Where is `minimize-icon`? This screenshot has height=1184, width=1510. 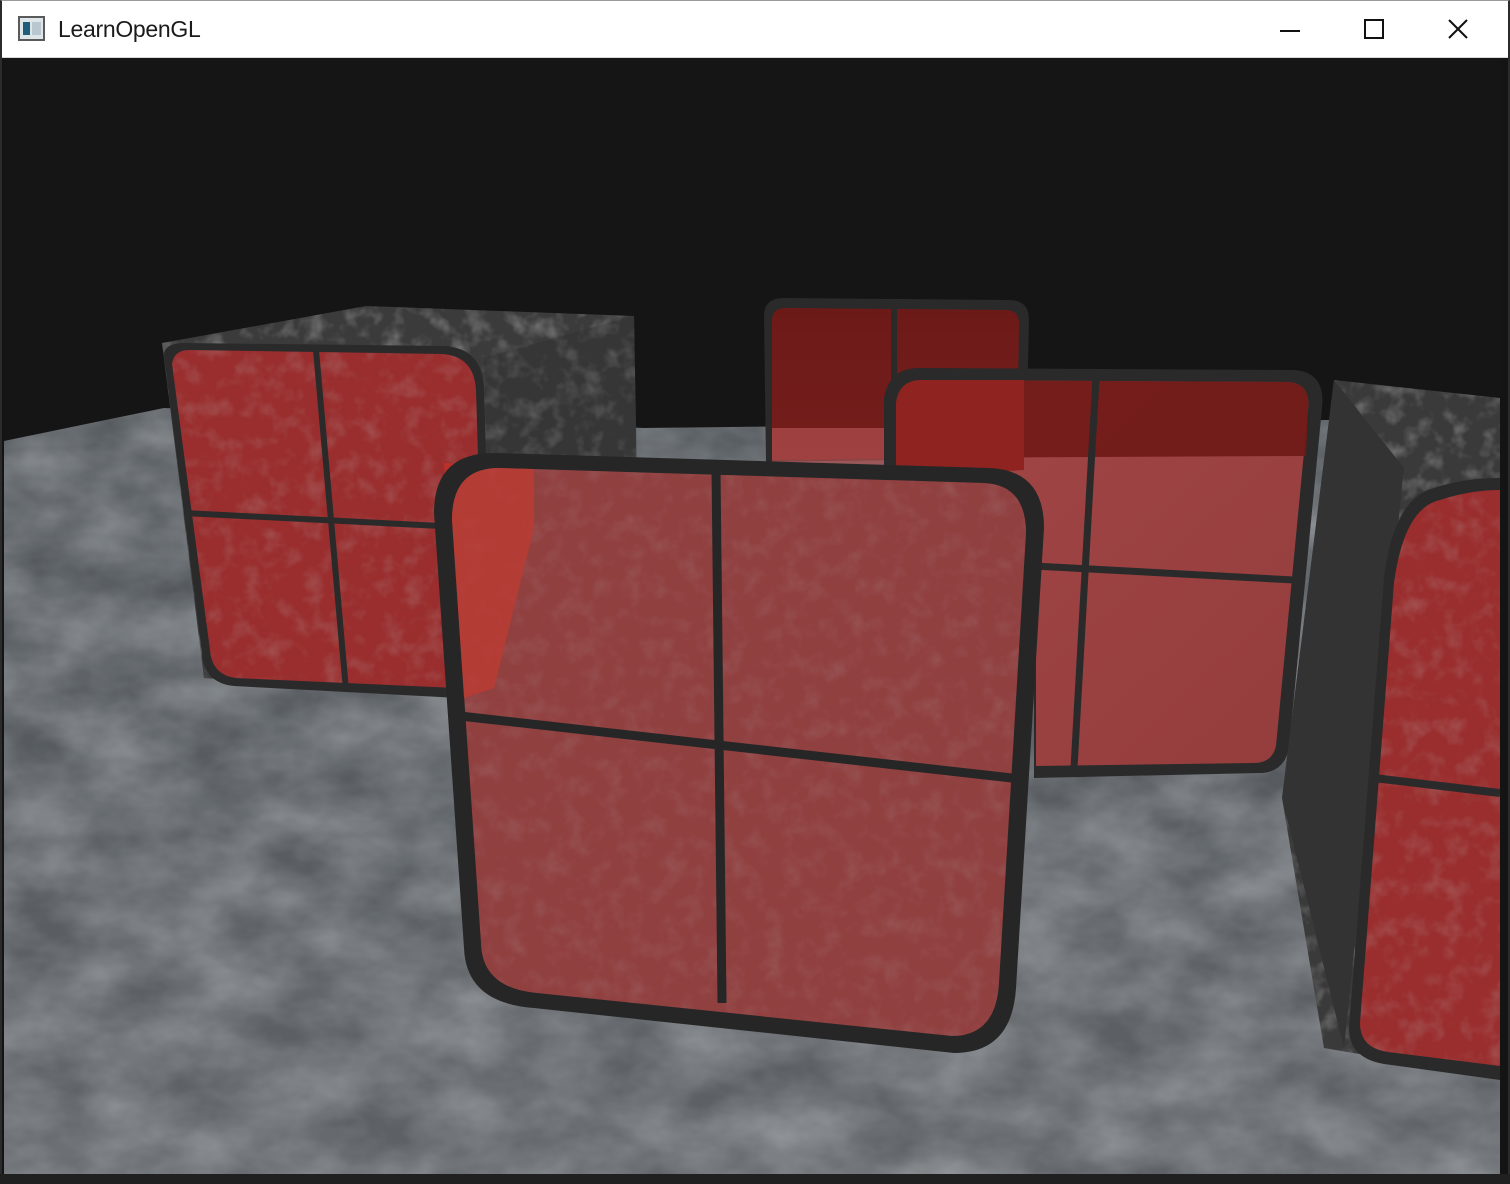
minimize-icon is located at coordinates (1290, 31).